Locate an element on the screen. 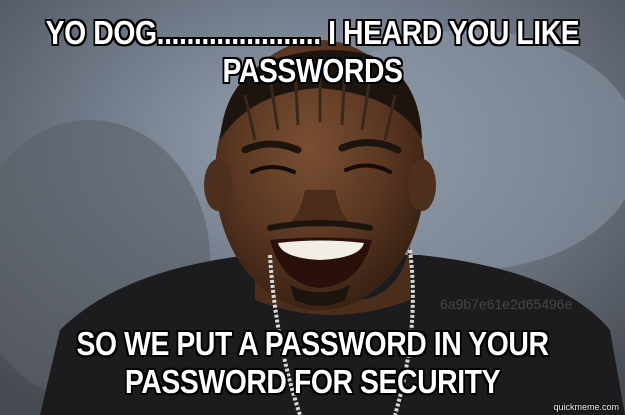 The image size is (625, 415). left-ear is located at coordinates (218, 185).